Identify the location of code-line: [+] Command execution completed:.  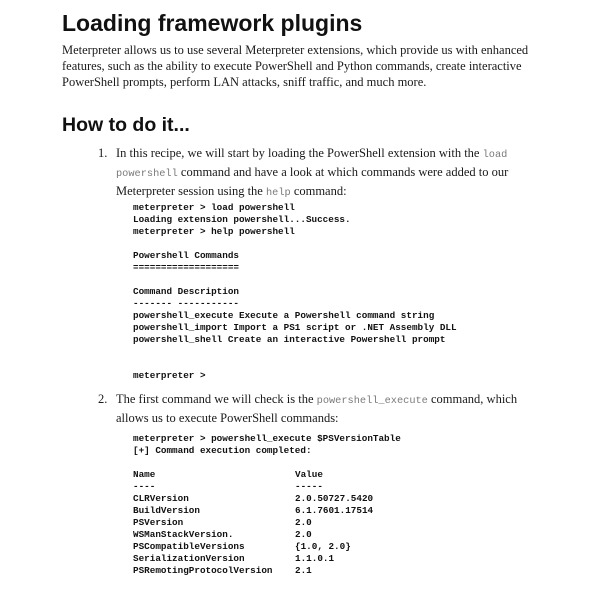
(222, 450).